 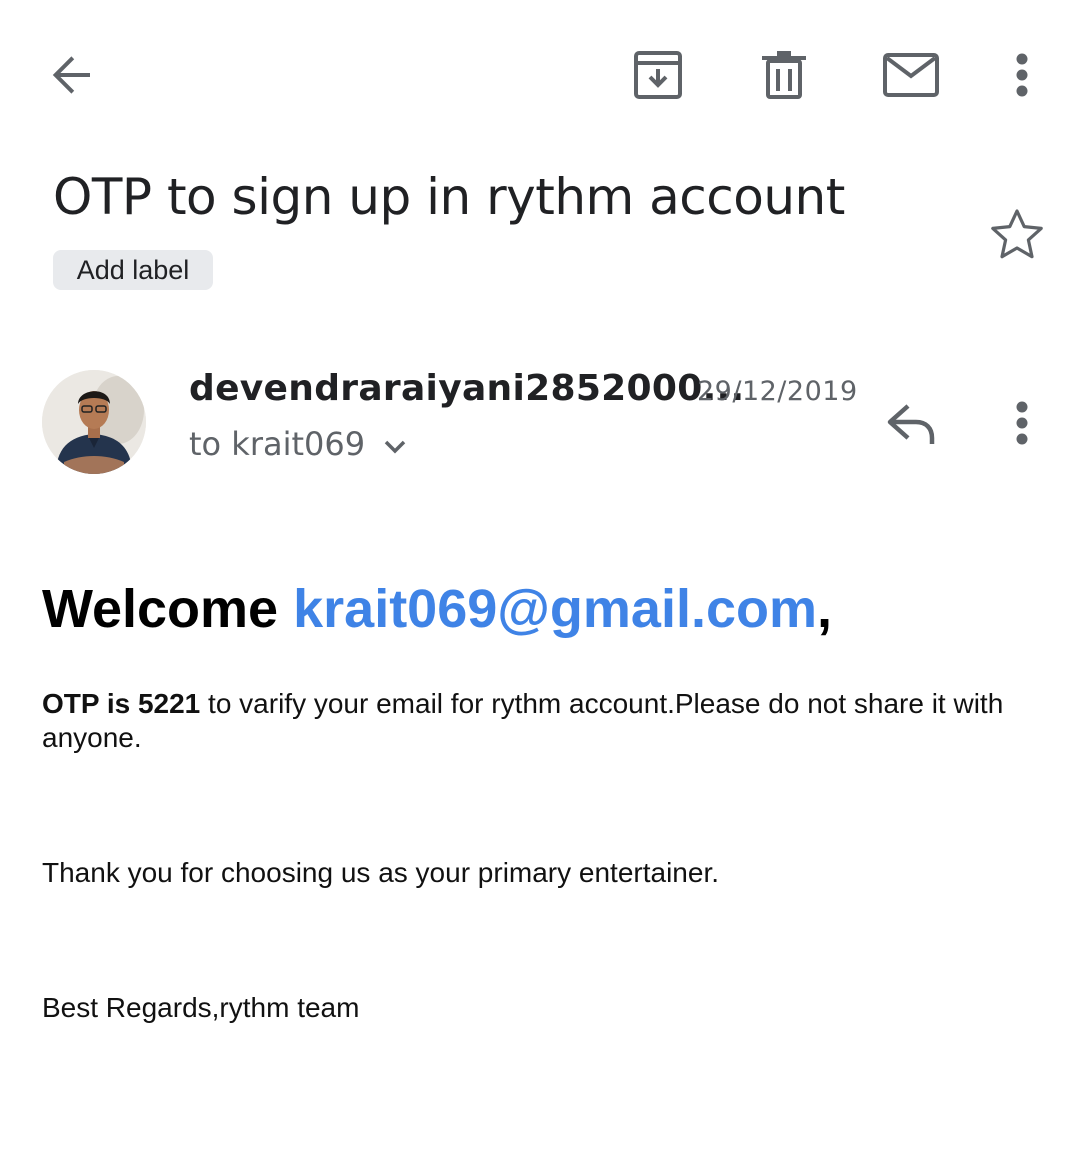 I want to click on message-more-options-button, so click(x=1022, y=423).